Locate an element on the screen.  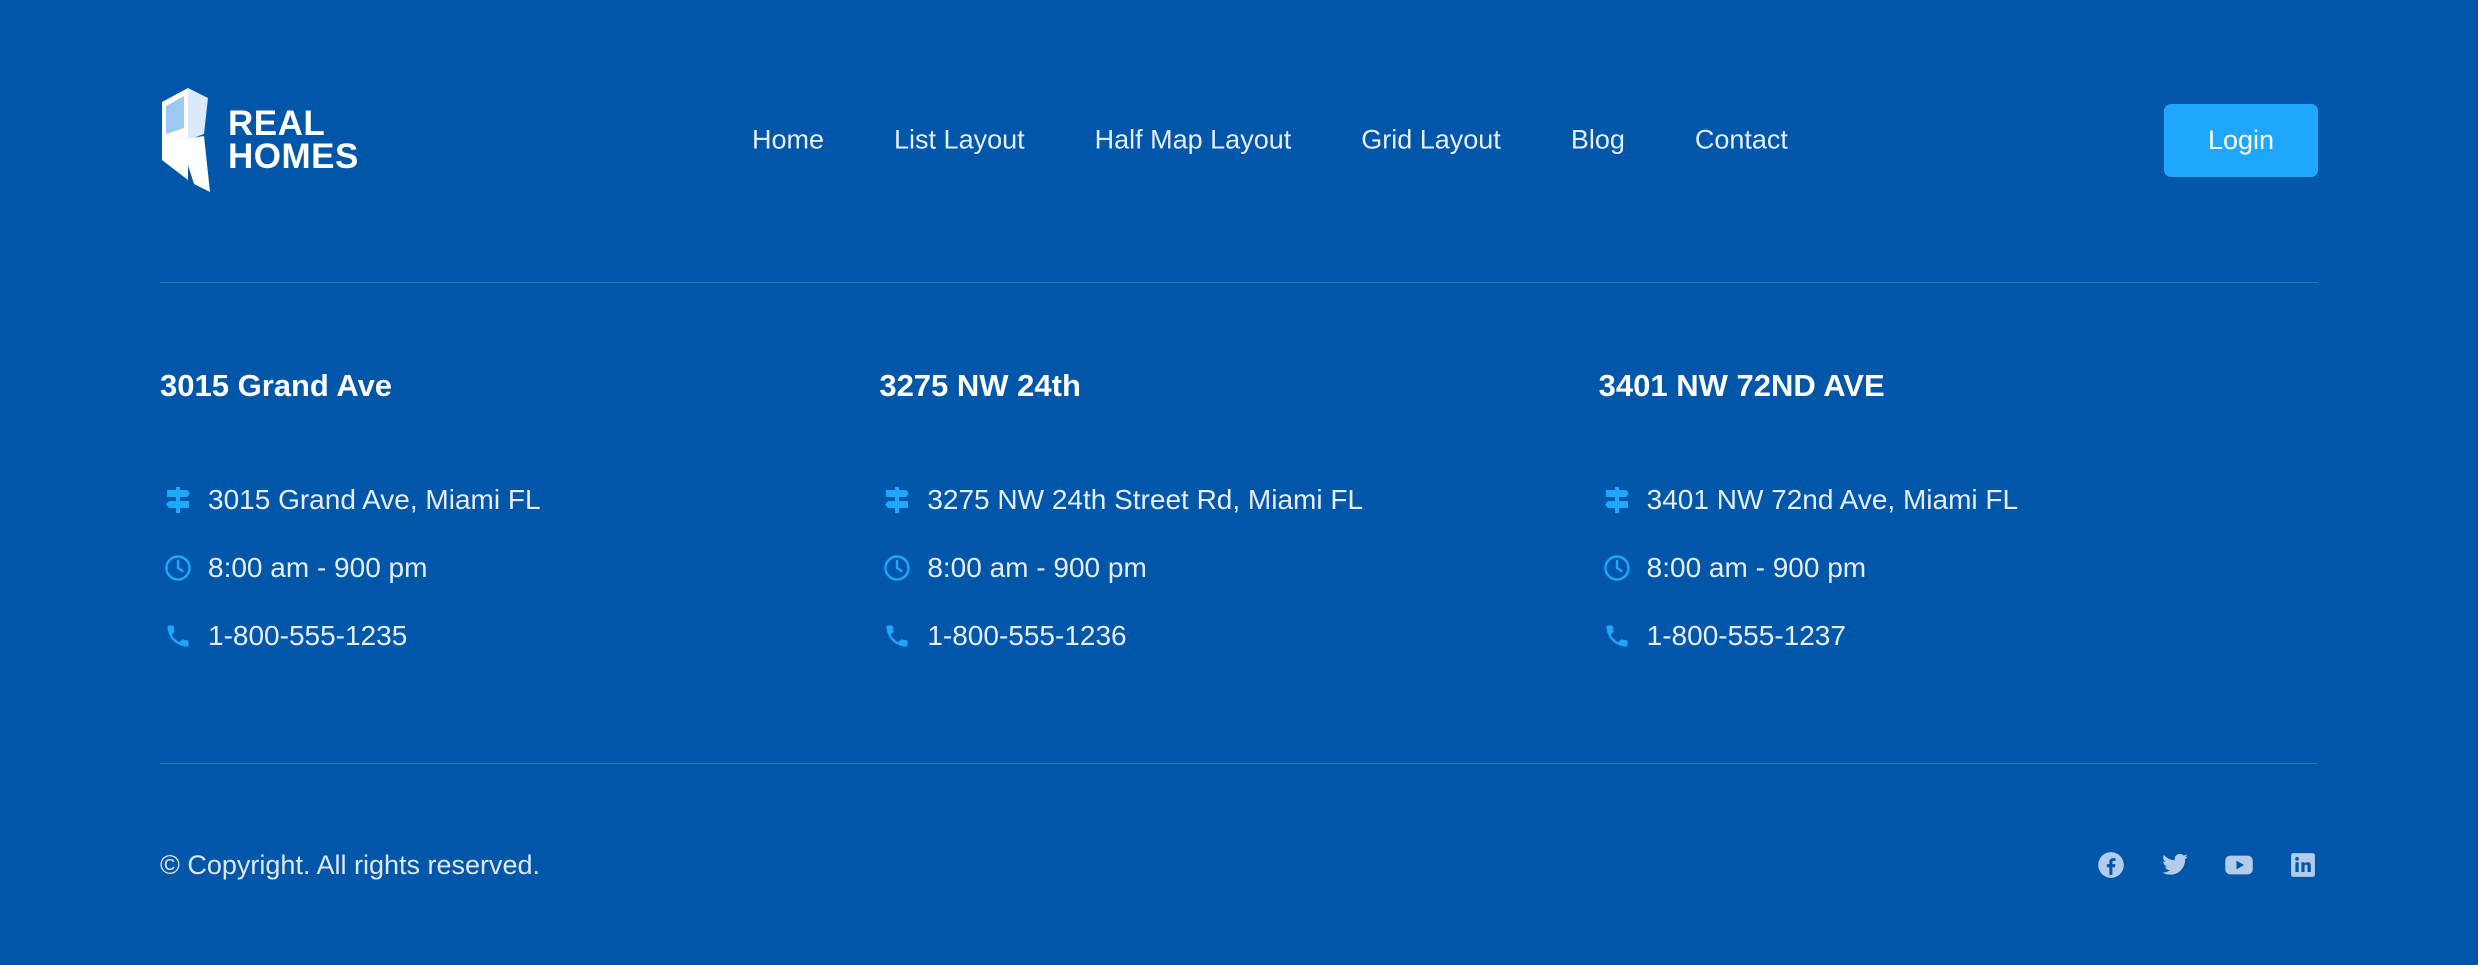
location-address-row: 3015 Grand Ave, Miami FL is located at coordinates (519, 500).